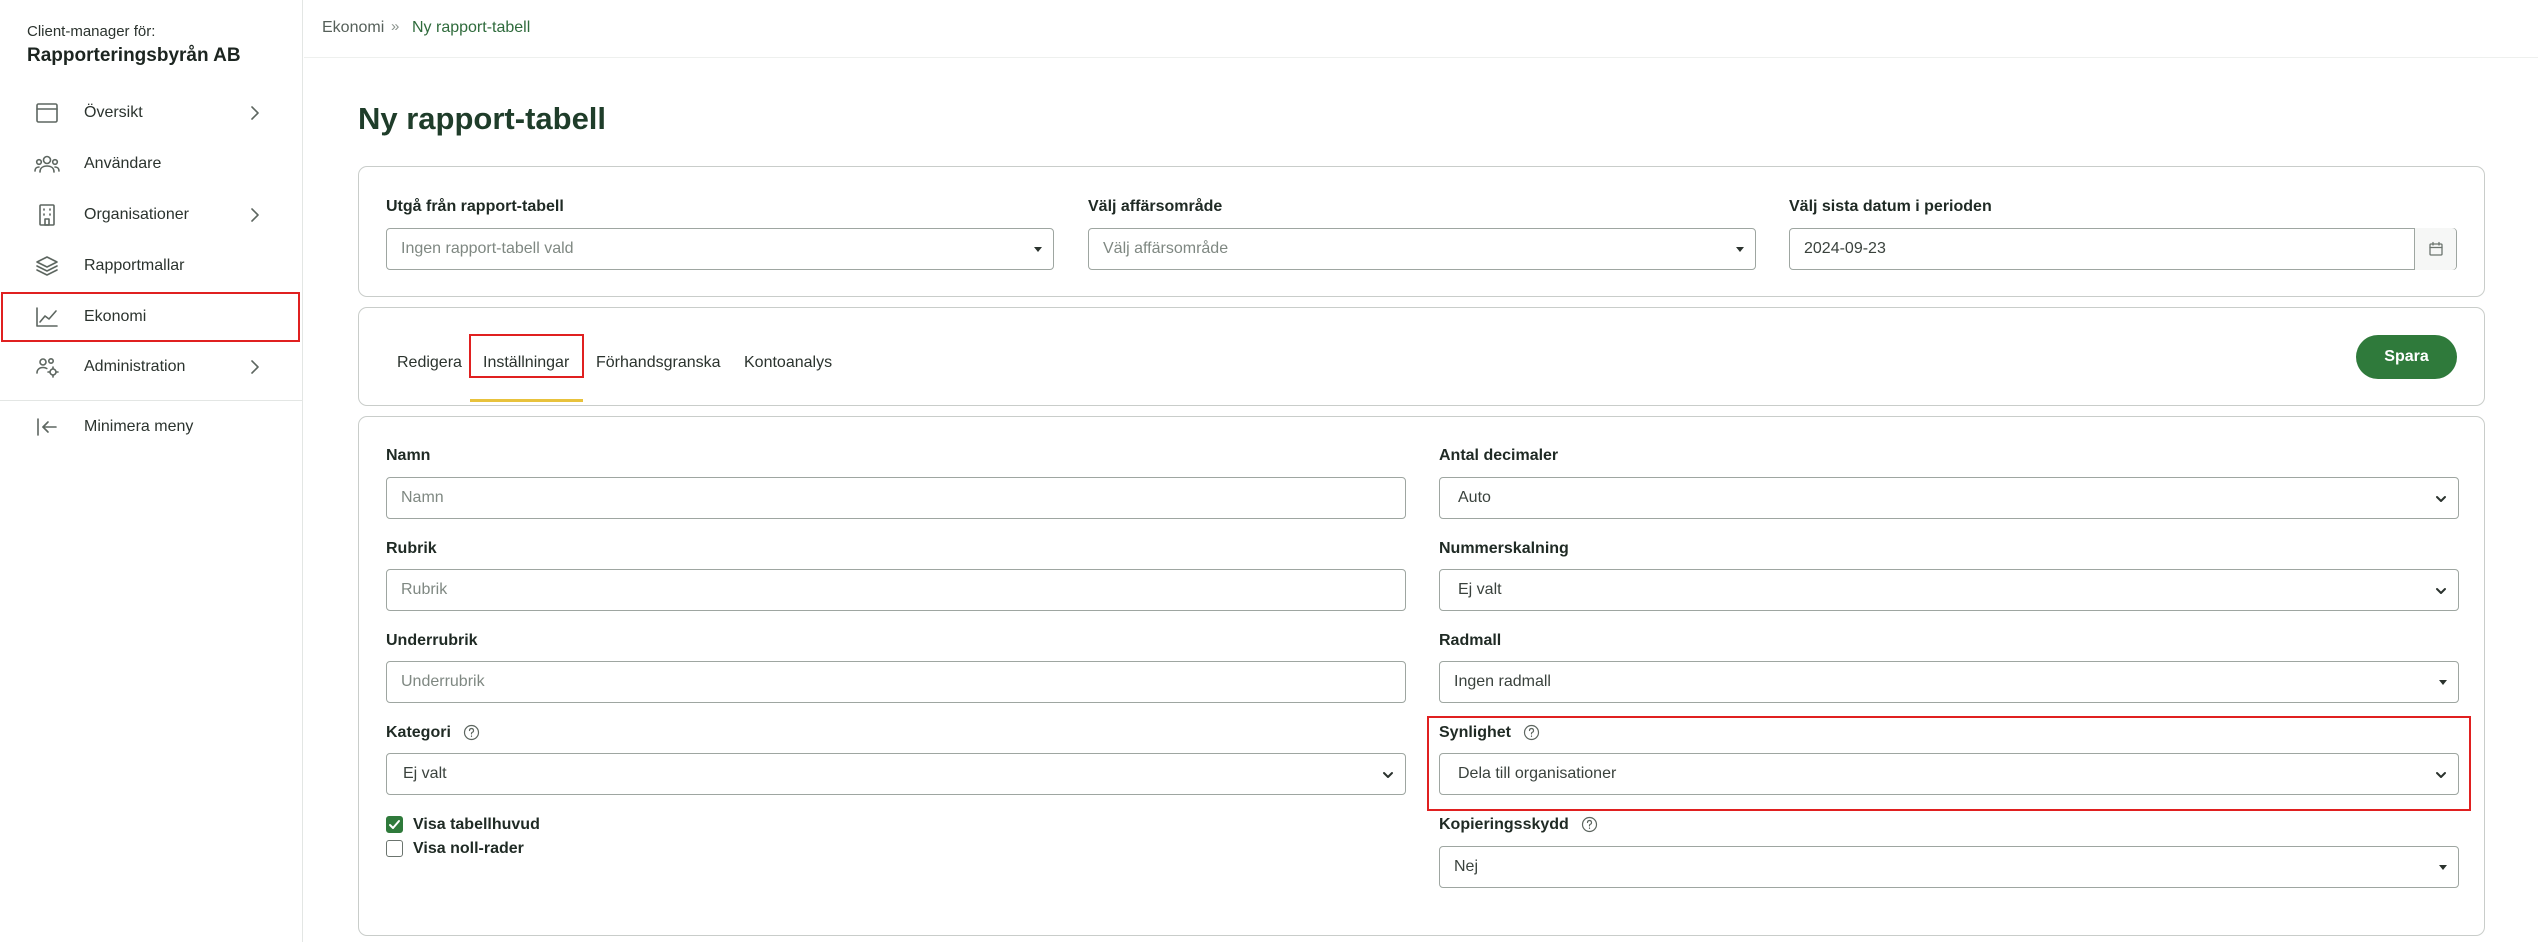  What do you see at coordinates (1470, 640) in the screenshot?
I see `radmall-label: Radmall` at bounding box center [1470, 640].